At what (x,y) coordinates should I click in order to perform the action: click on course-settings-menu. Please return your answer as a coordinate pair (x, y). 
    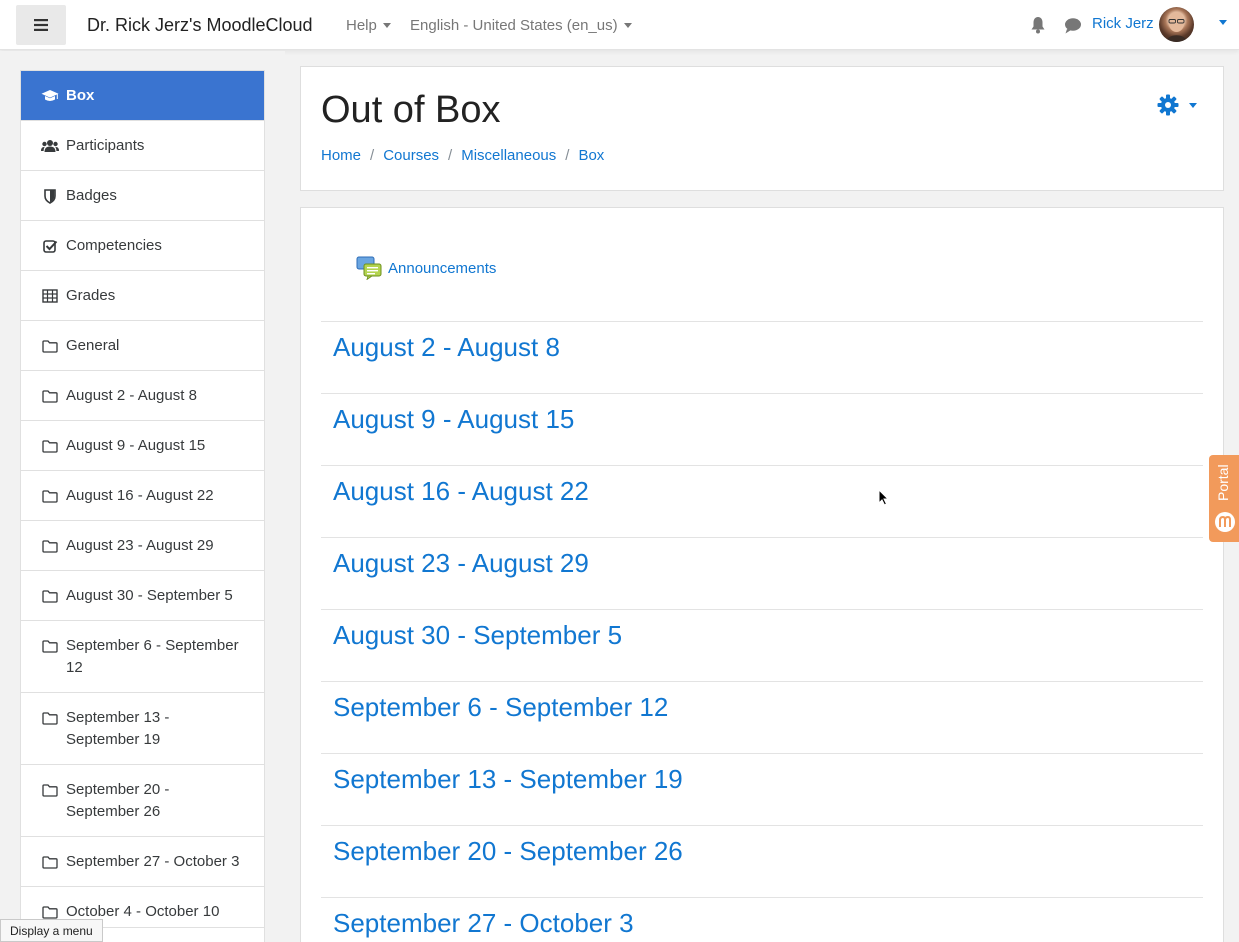
    Looking at the image, I should click on (1177, 105).